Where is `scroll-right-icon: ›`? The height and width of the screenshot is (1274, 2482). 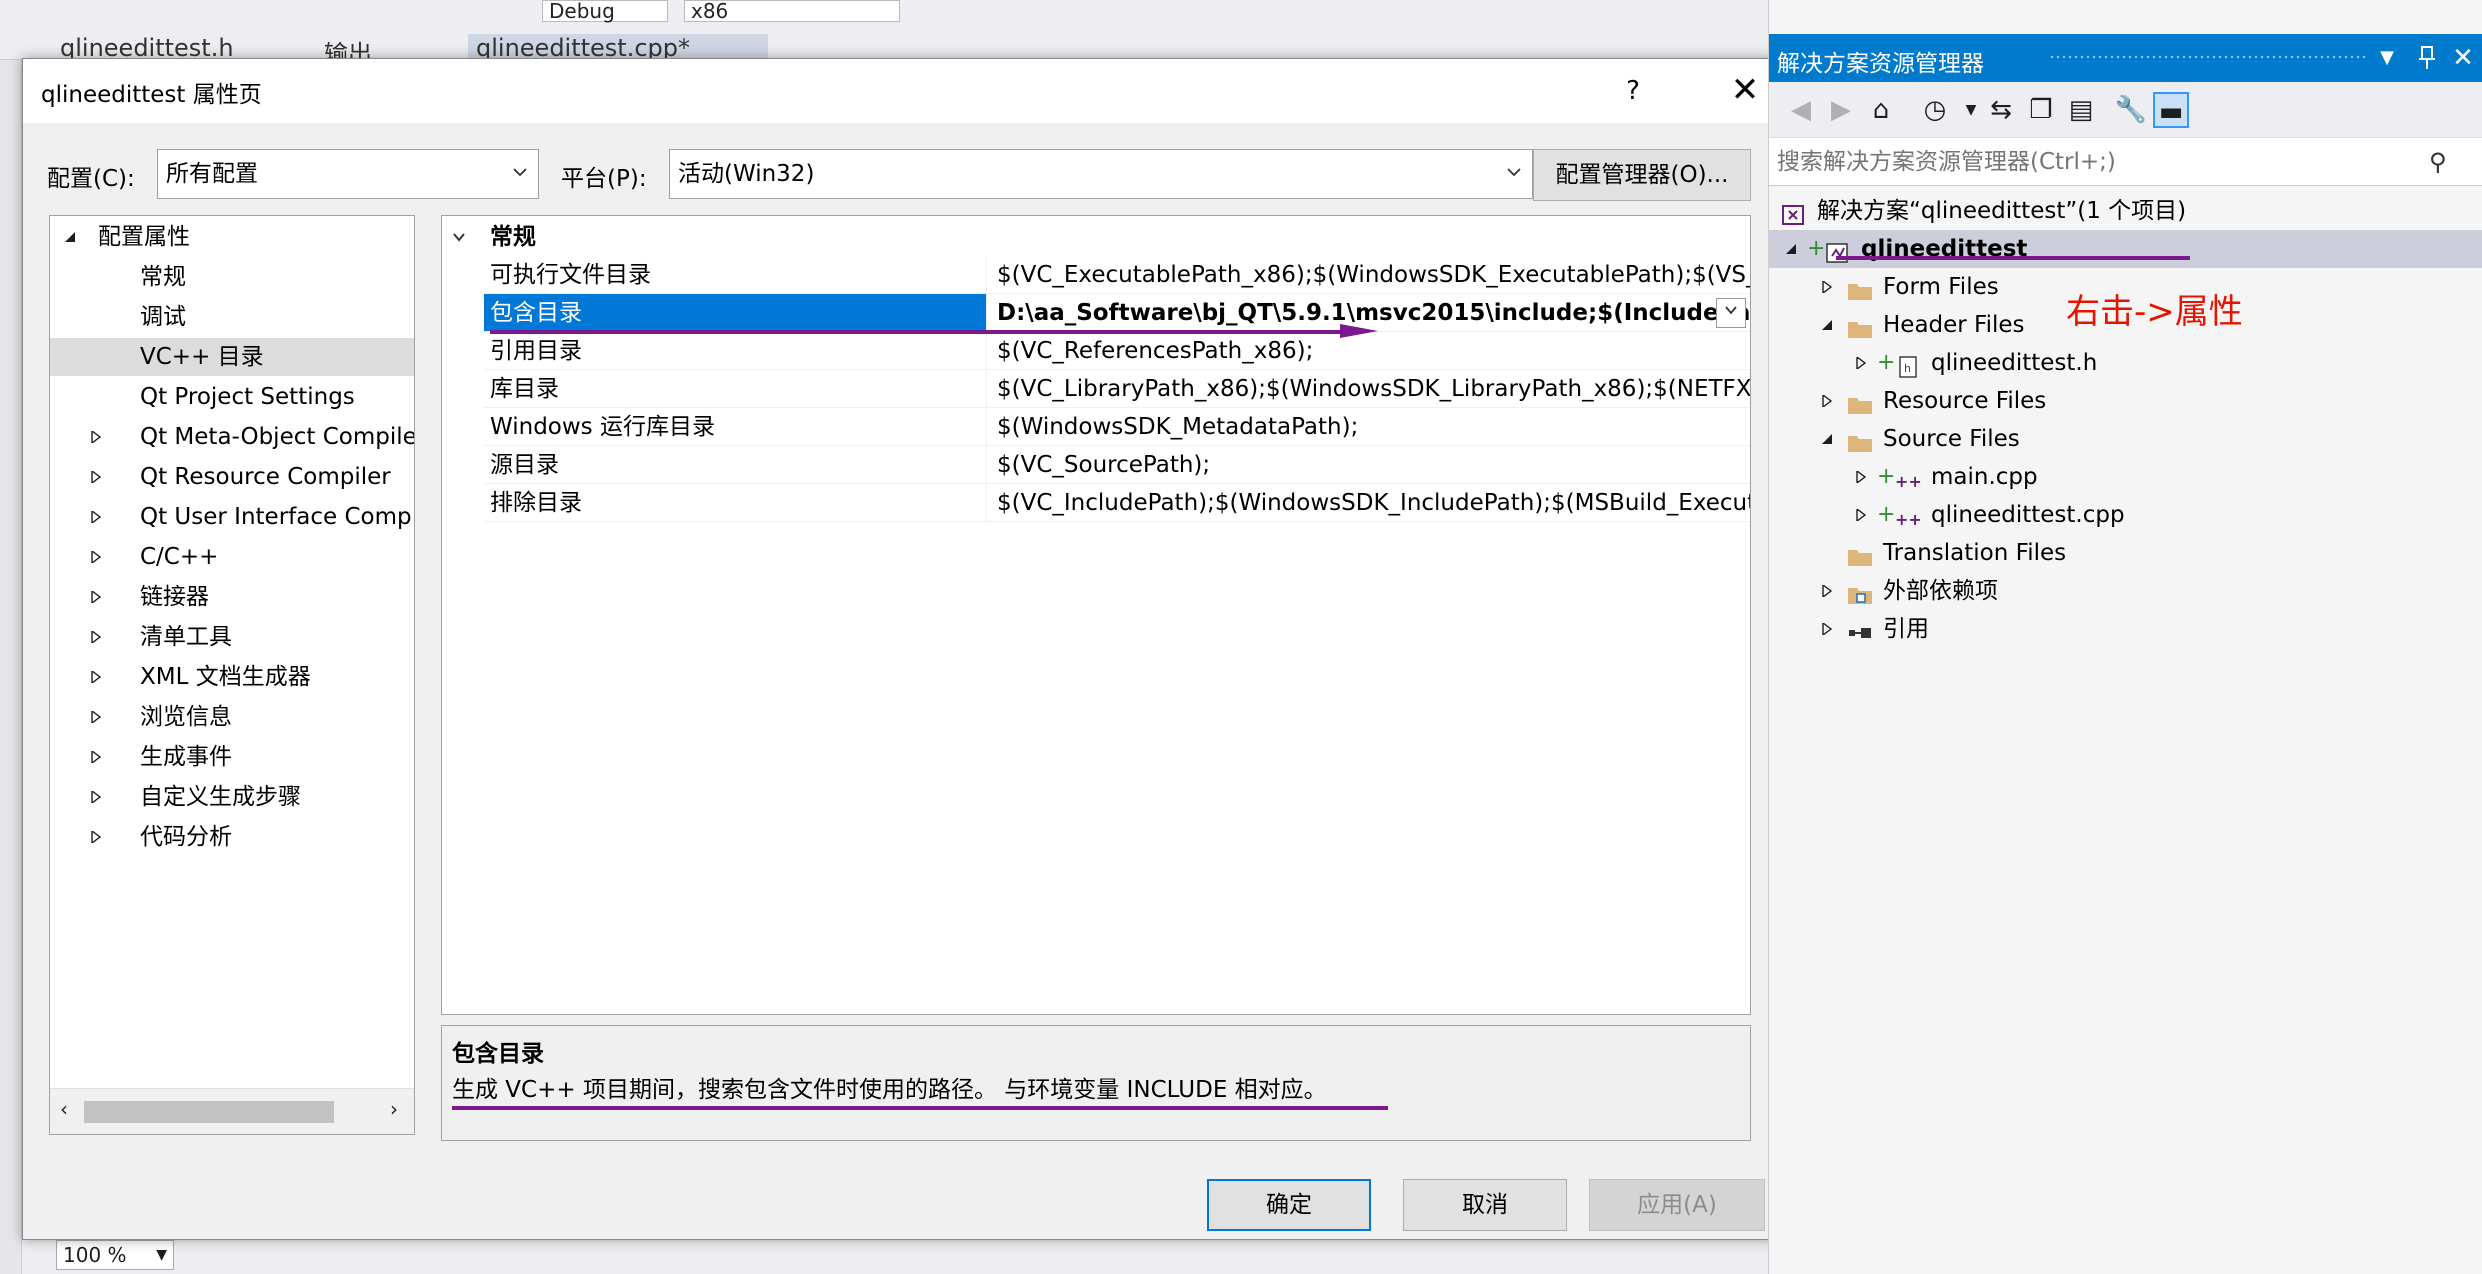
scroll-right-icon: › is located at coordinates (394, 1109).